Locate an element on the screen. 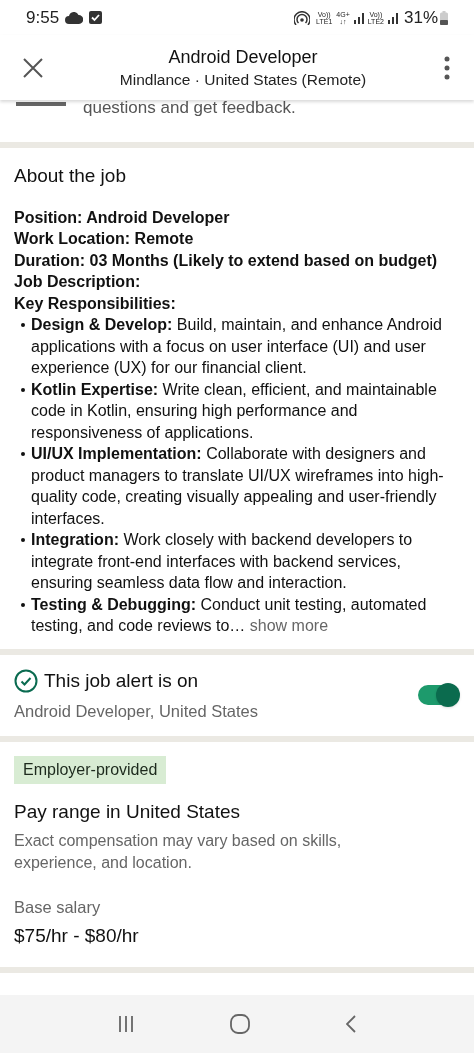 This screenshot has width=474, height=1053. home-button is located at coordinates (240, 1024).